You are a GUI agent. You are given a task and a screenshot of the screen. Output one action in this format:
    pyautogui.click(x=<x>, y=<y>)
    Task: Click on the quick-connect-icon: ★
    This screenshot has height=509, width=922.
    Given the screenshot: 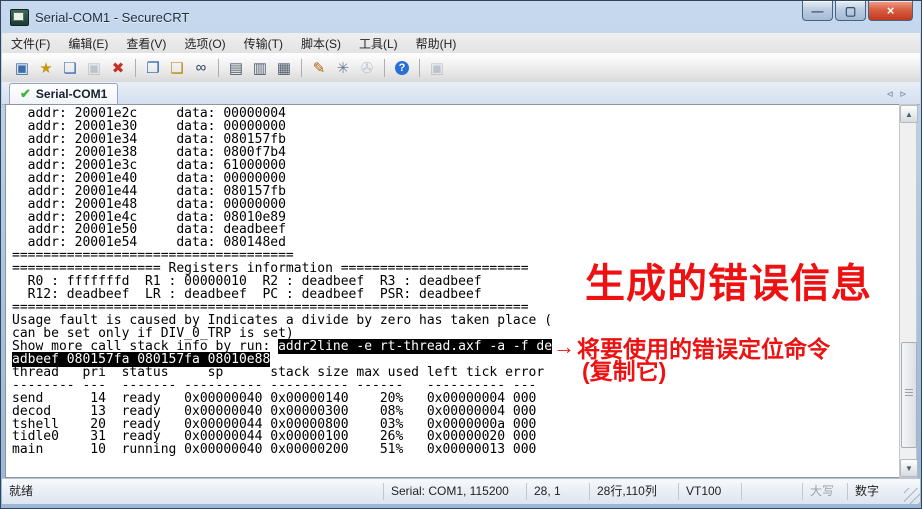 What is the action you would take?
    pyautogui.click(x=46, y=68)
    